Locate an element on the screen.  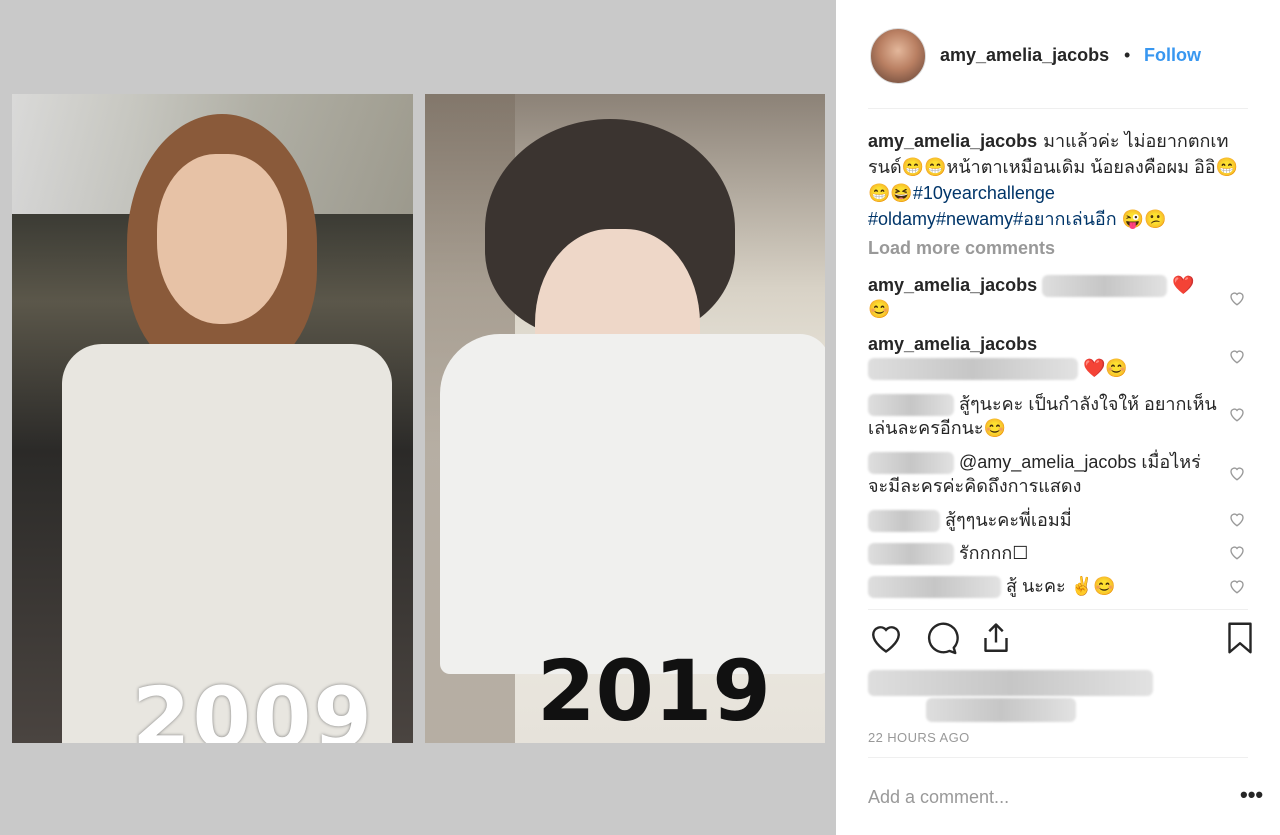
actions-divider is located at coordinates (1058, 609).